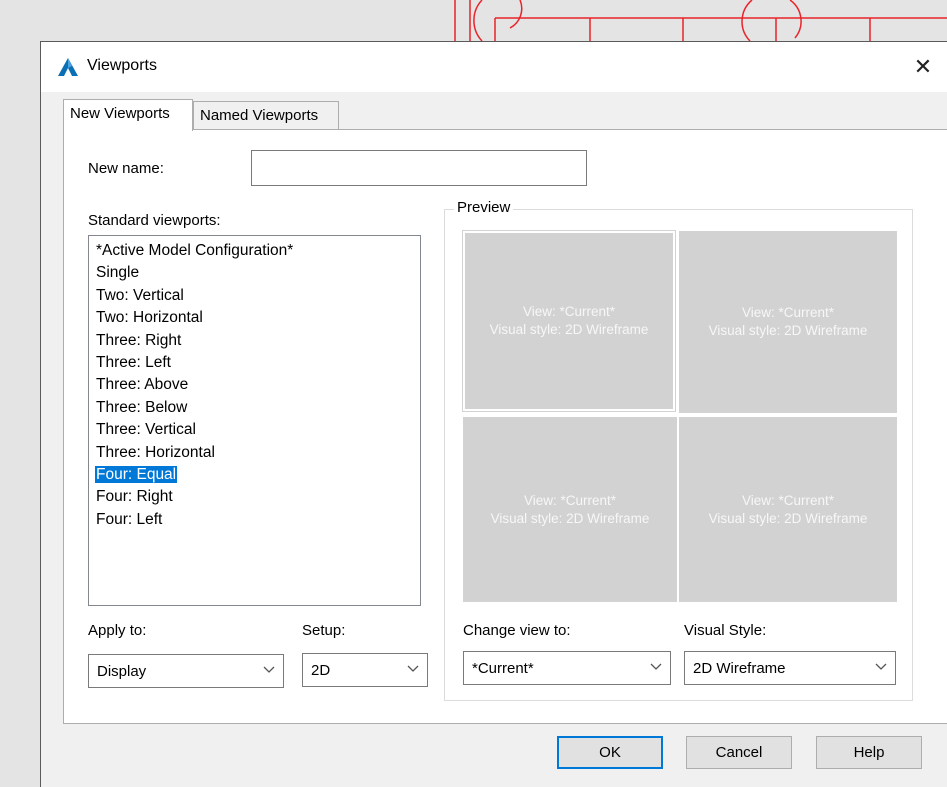 This screenshot has width=947, height=787. What do you see at coordinates (257, 385) in the screenshot?
I see `viewport-option: Three: Above` at bounding box center [257, 385].